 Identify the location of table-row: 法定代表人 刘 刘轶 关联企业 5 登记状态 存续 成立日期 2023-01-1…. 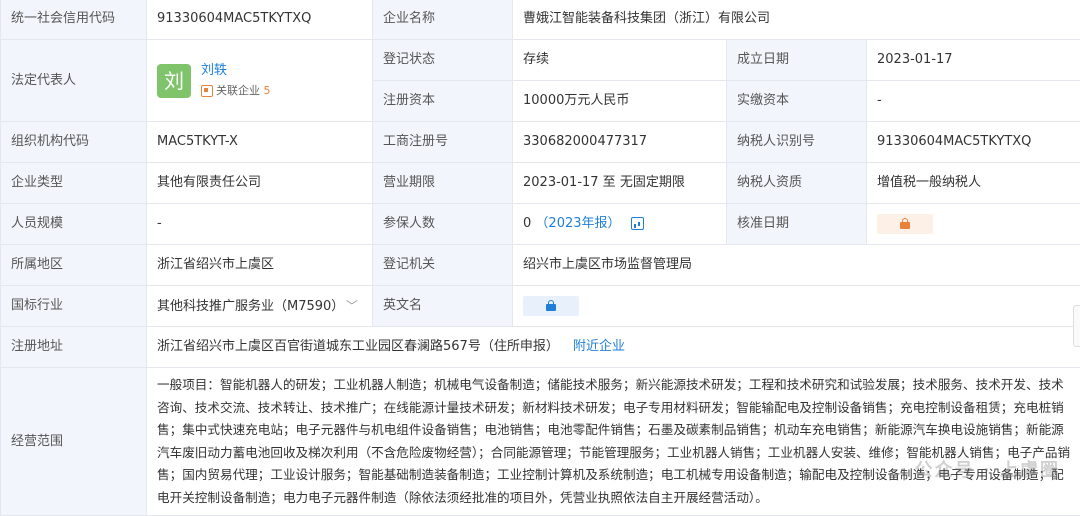
(540, 60).